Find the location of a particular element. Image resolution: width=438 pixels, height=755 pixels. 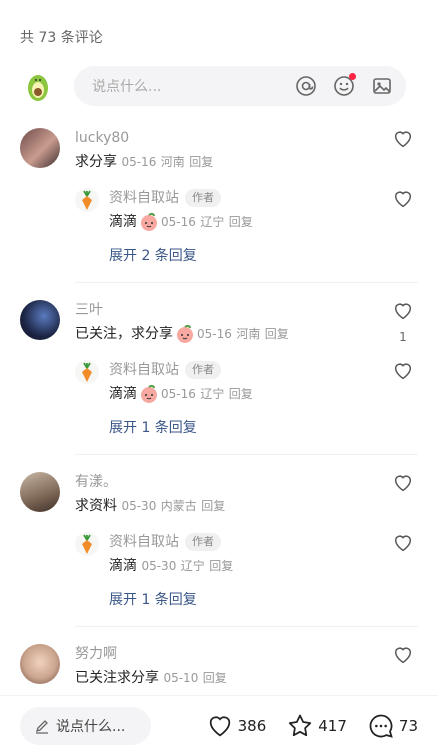

comments-count: 73 is located at coordinates (408, 725).